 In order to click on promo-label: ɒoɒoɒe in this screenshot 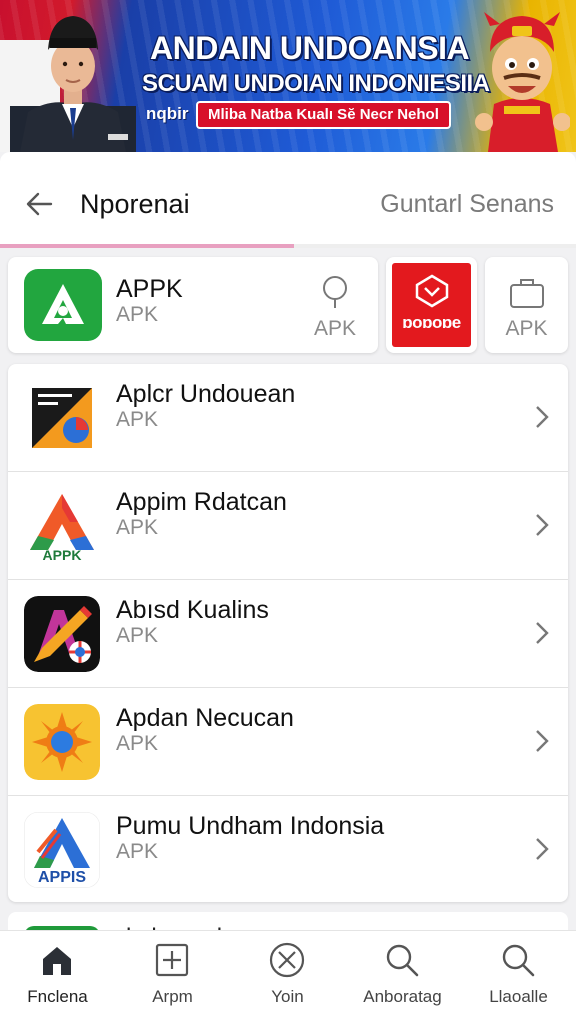, I will do `click(431, 322)`.